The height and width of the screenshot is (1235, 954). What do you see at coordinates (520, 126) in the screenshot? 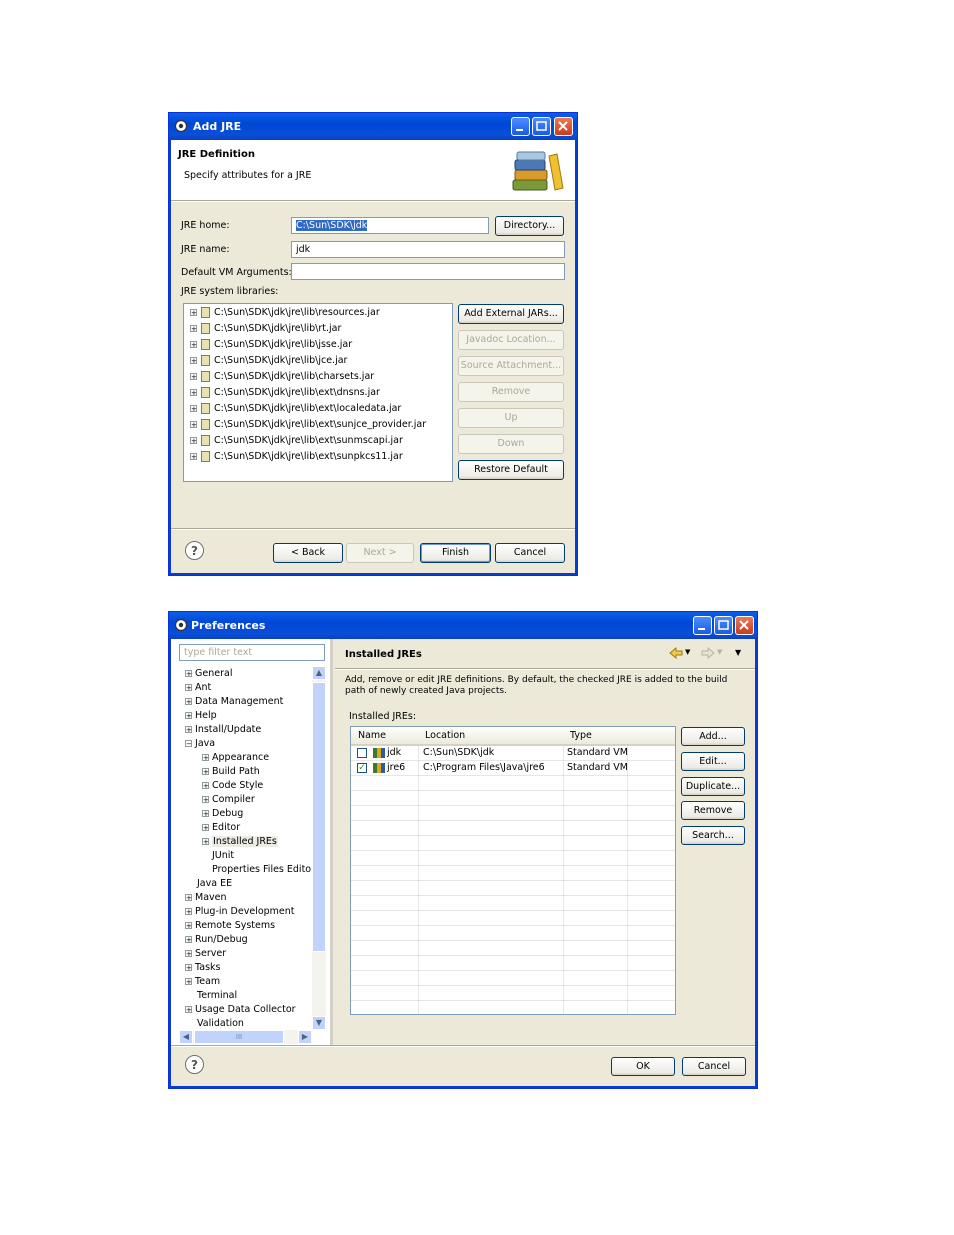
I see `minimize-button` at bounding box center [520, 126].